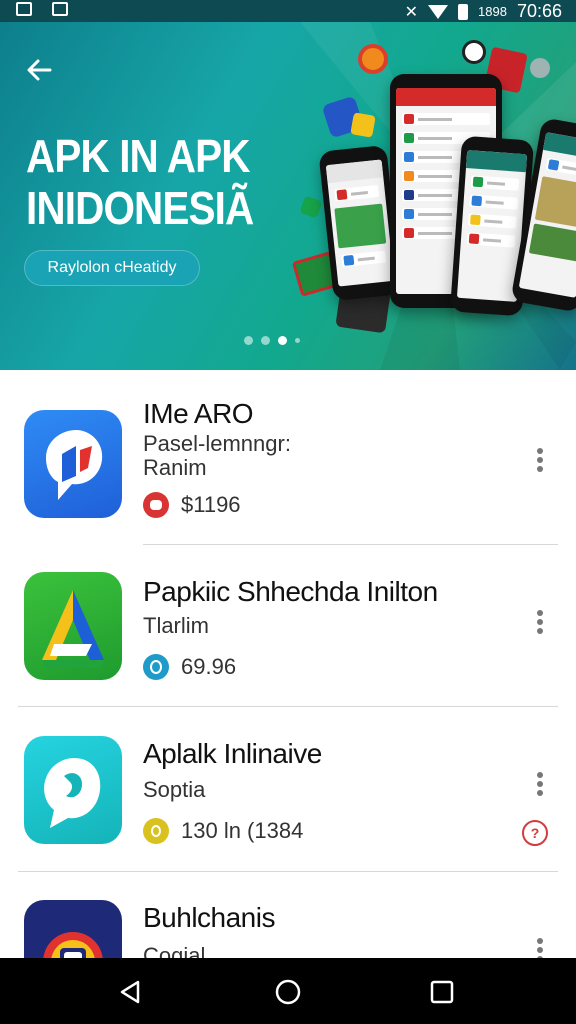 Image resolution: width=576 pixels, height=1024 pixels. I want to click on hero-title-line-2: INIDONESIÃ, so click(140, 208).